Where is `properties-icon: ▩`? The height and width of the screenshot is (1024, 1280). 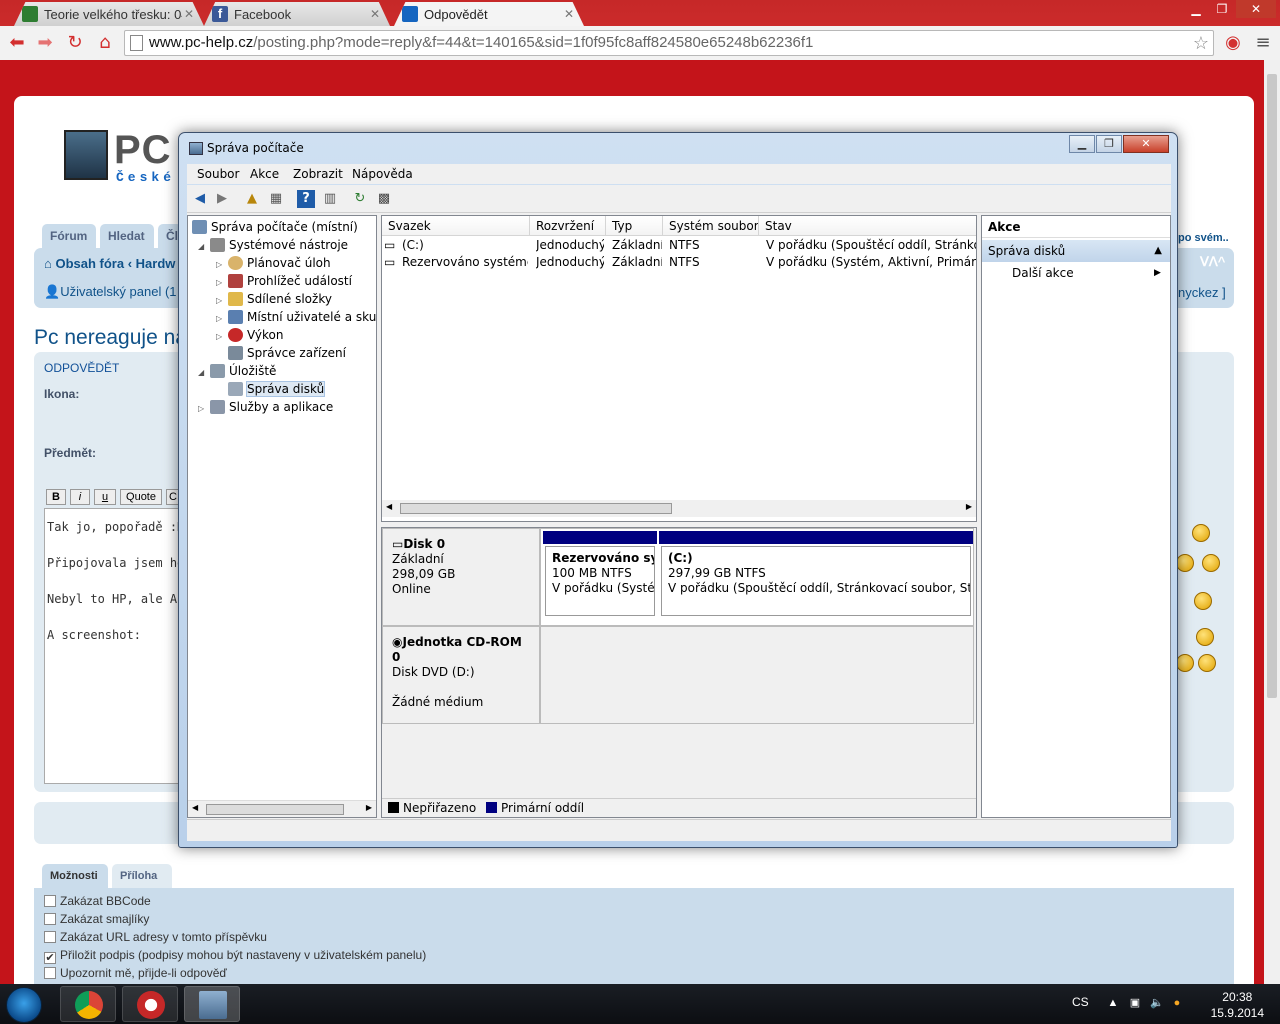 properties-icon: ▩ is located at coordinates (384, 199).